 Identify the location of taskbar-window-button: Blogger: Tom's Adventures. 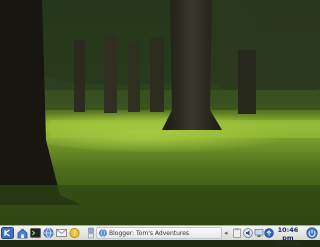
(159, 233).